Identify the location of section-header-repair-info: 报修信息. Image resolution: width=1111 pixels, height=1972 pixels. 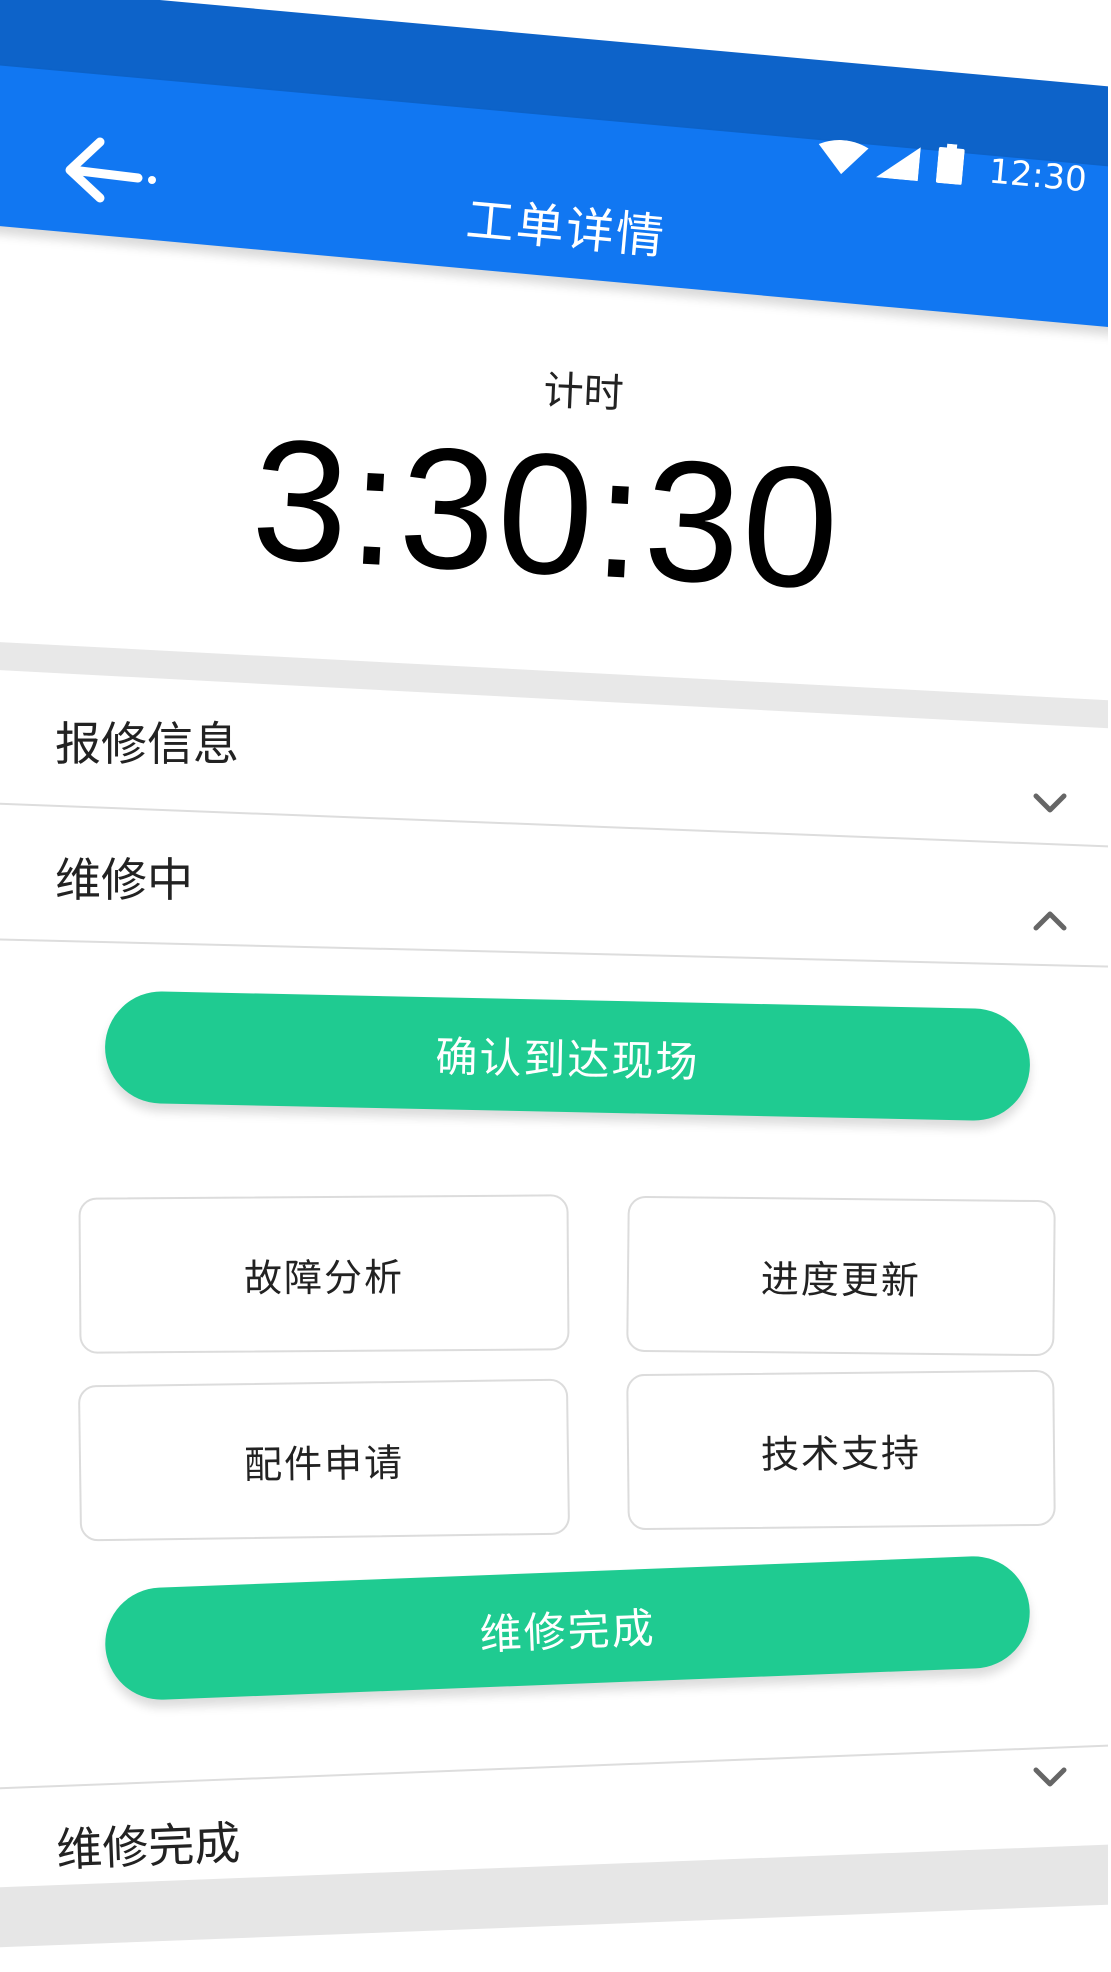
(147, 741).